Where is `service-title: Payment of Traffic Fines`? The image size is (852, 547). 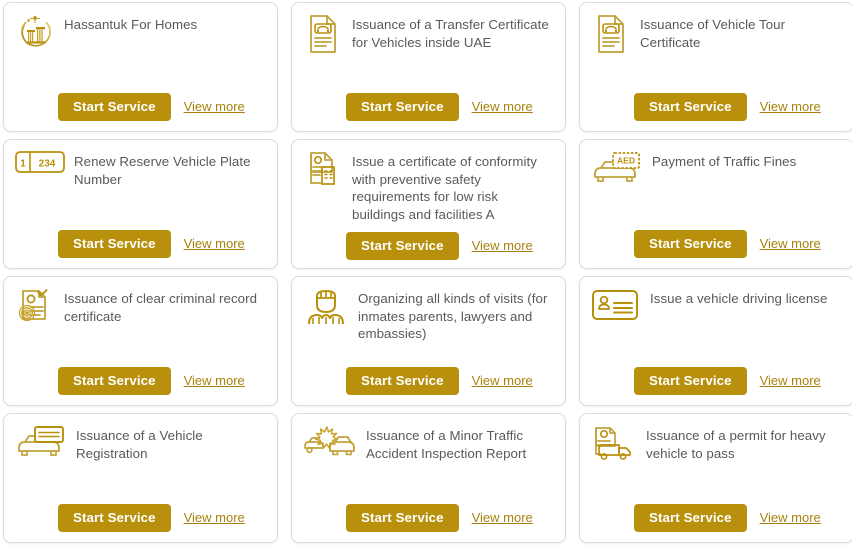 service-title: Payment of Traffic Fines is located at coordinates (724, 161).